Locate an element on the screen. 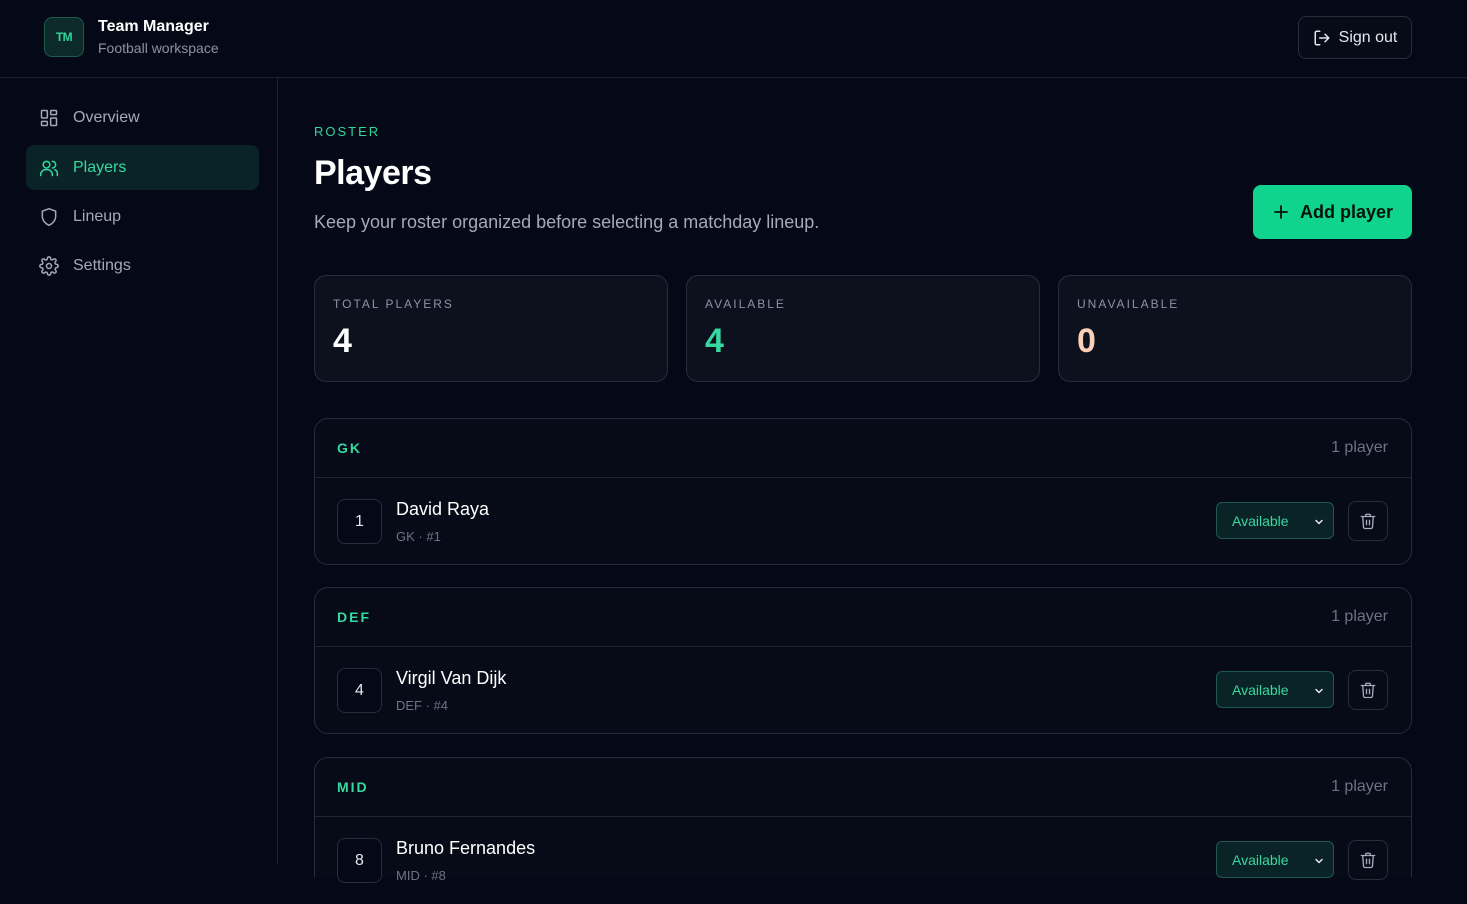 The image size is (1467, 904). player-row: 4 Virgil Van Dijk DEF · #4 Available is located at coordinates (863, 691).